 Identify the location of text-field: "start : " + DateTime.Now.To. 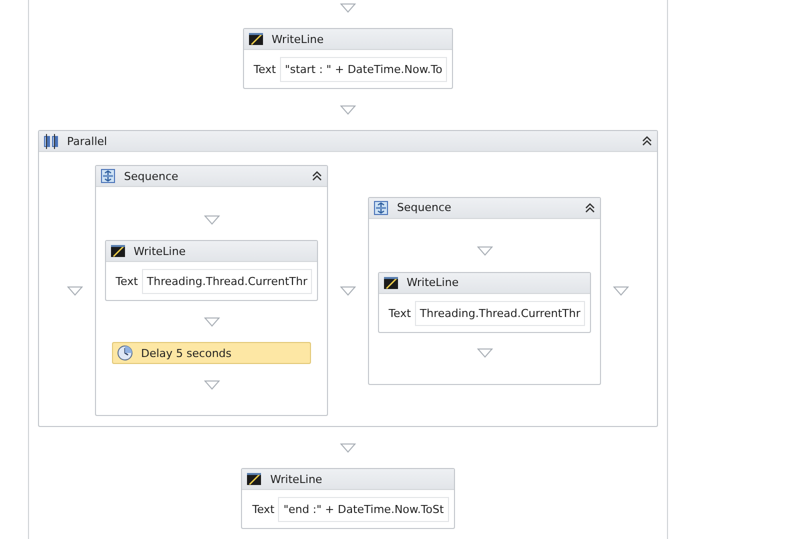
(364, 69).